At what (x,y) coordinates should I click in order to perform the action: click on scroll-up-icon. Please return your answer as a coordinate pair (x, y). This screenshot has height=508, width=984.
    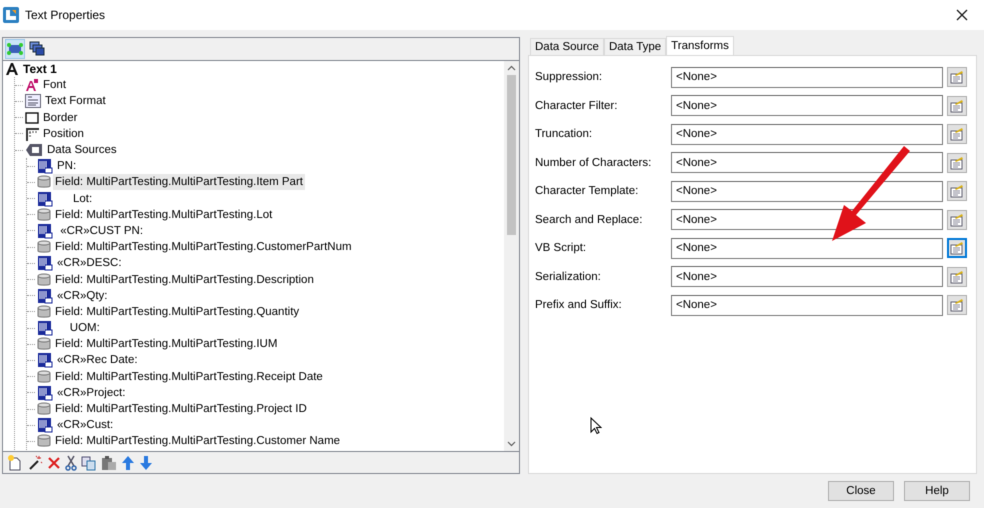
    Looking at the image, I should click on (511, 68).